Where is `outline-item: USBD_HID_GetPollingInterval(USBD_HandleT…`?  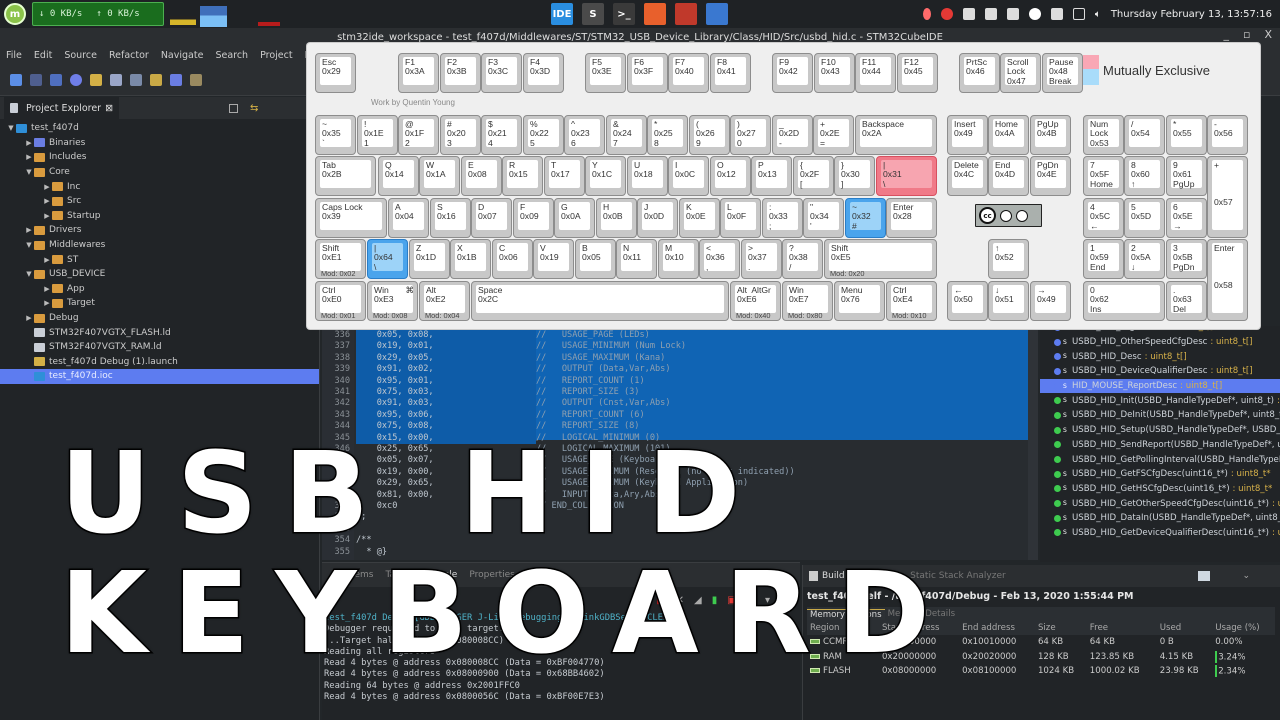
outline-item: USBD_HID_GetPollingInterval(USBD_HandleT… is located at coordinates (1160, 459).